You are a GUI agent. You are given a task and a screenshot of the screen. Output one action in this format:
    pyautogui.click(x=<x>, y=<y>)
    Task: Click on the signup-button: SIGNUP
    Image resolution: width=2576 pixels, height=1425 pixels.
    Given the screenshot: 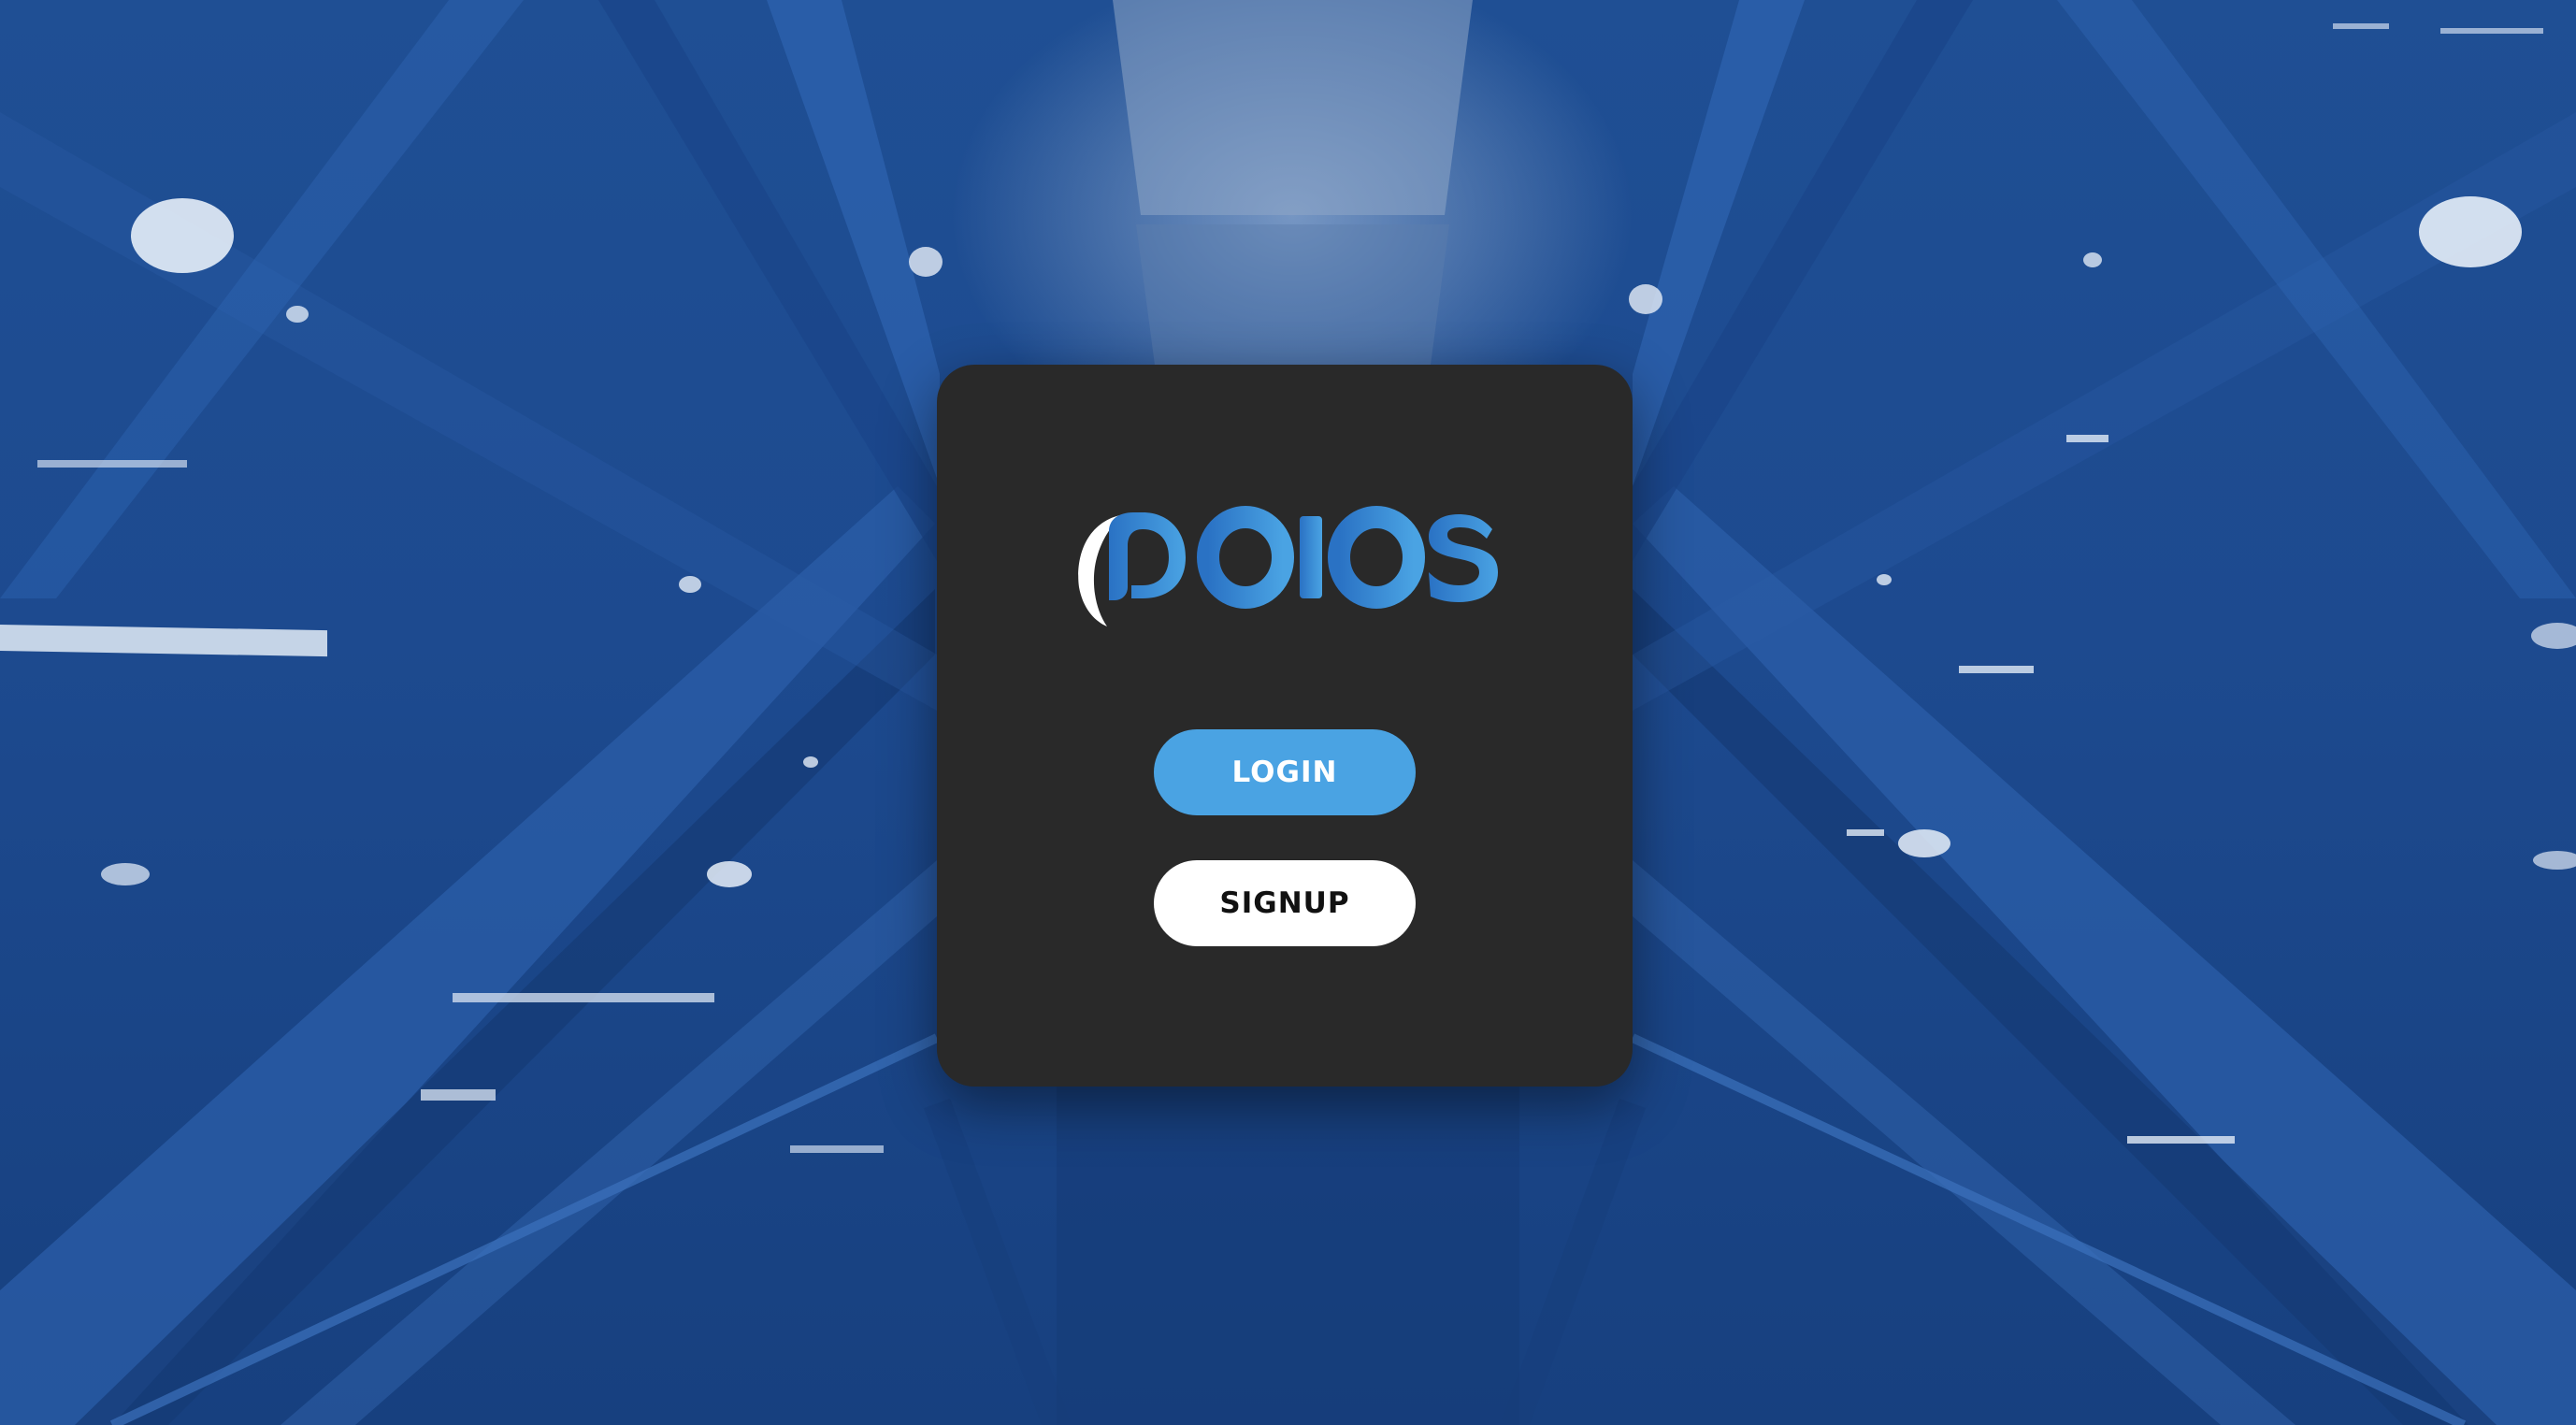 What is the action you would take?
    pyautogui.click(x=1285, y=903)
    